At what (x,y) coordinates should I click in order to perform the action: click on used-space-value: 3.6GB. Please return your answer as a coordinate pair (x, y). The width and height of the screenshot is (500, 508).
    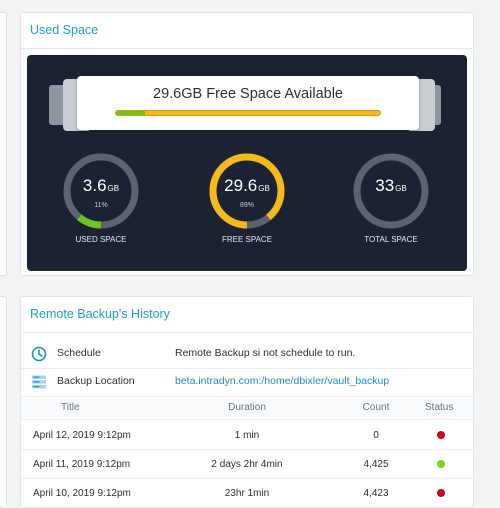
    Looking at the image, I should click on (101, 185).